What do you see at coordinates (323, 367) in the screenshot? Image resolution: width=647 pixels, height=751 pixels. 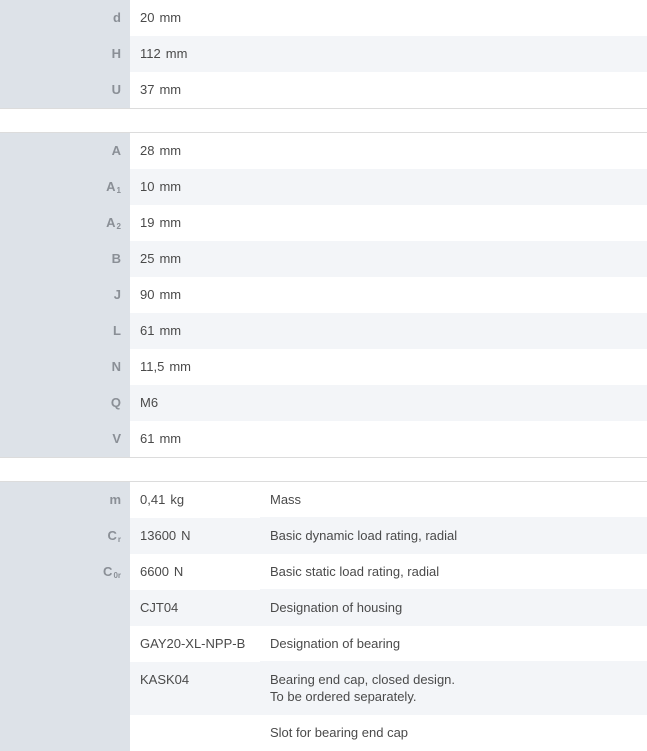 I see `spec-row-n: N 11,5 mm` at bounding box center [323, 367].